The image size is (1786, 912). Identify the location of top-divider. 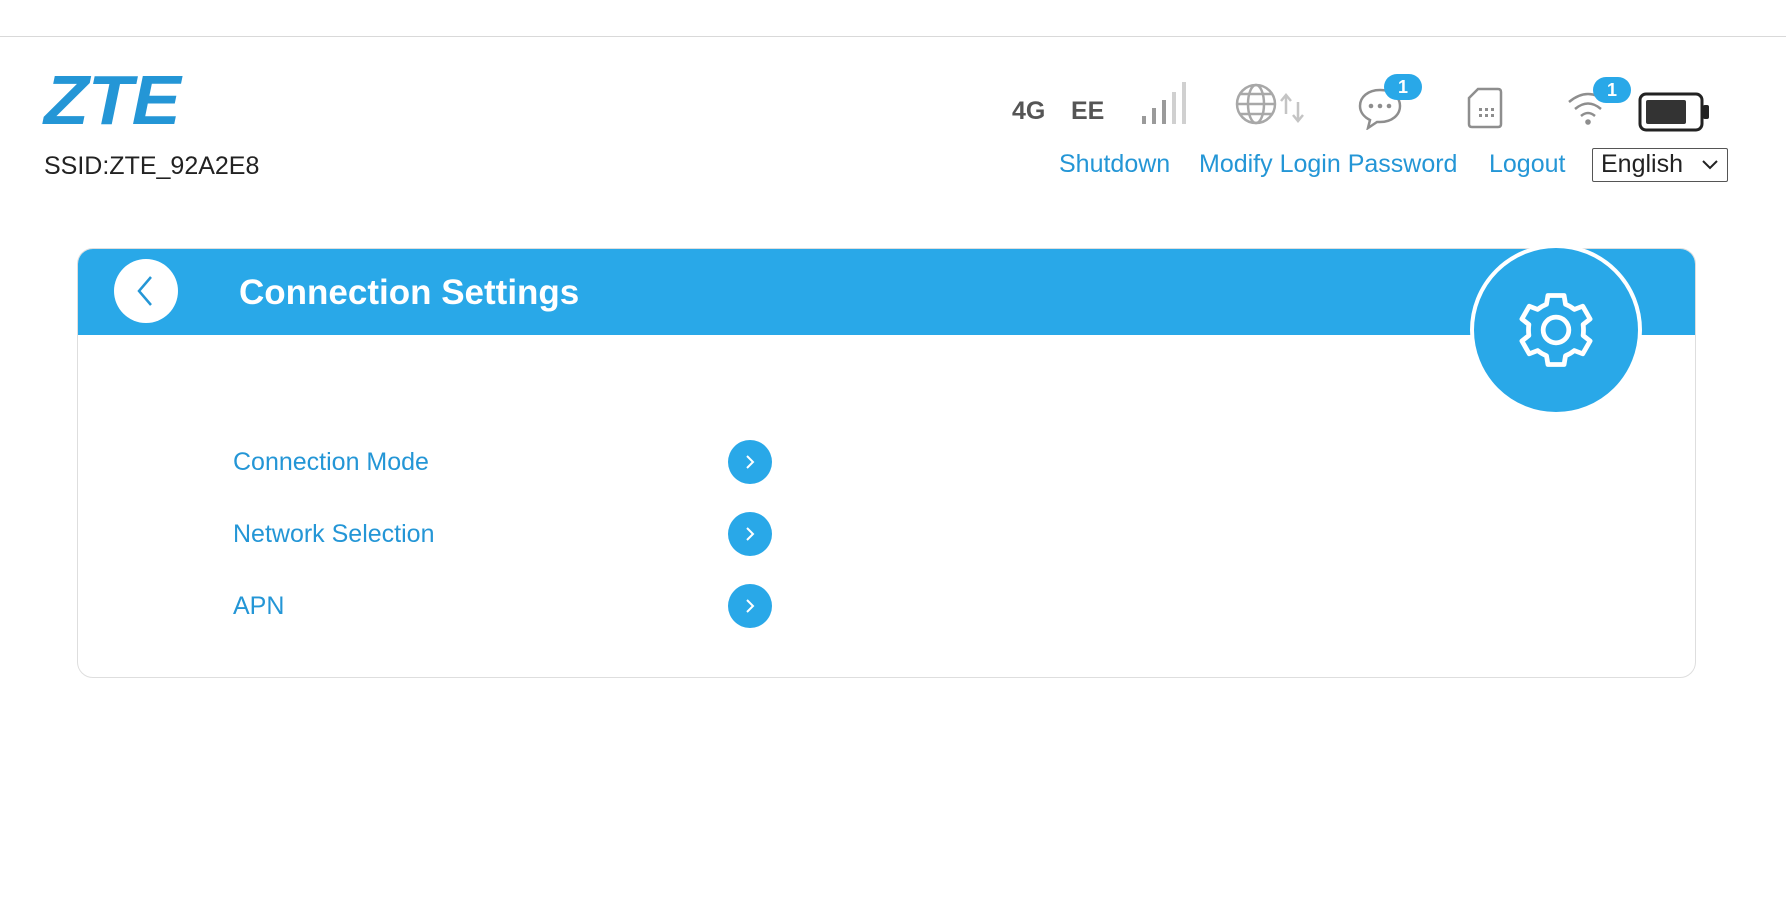
(893, 36).